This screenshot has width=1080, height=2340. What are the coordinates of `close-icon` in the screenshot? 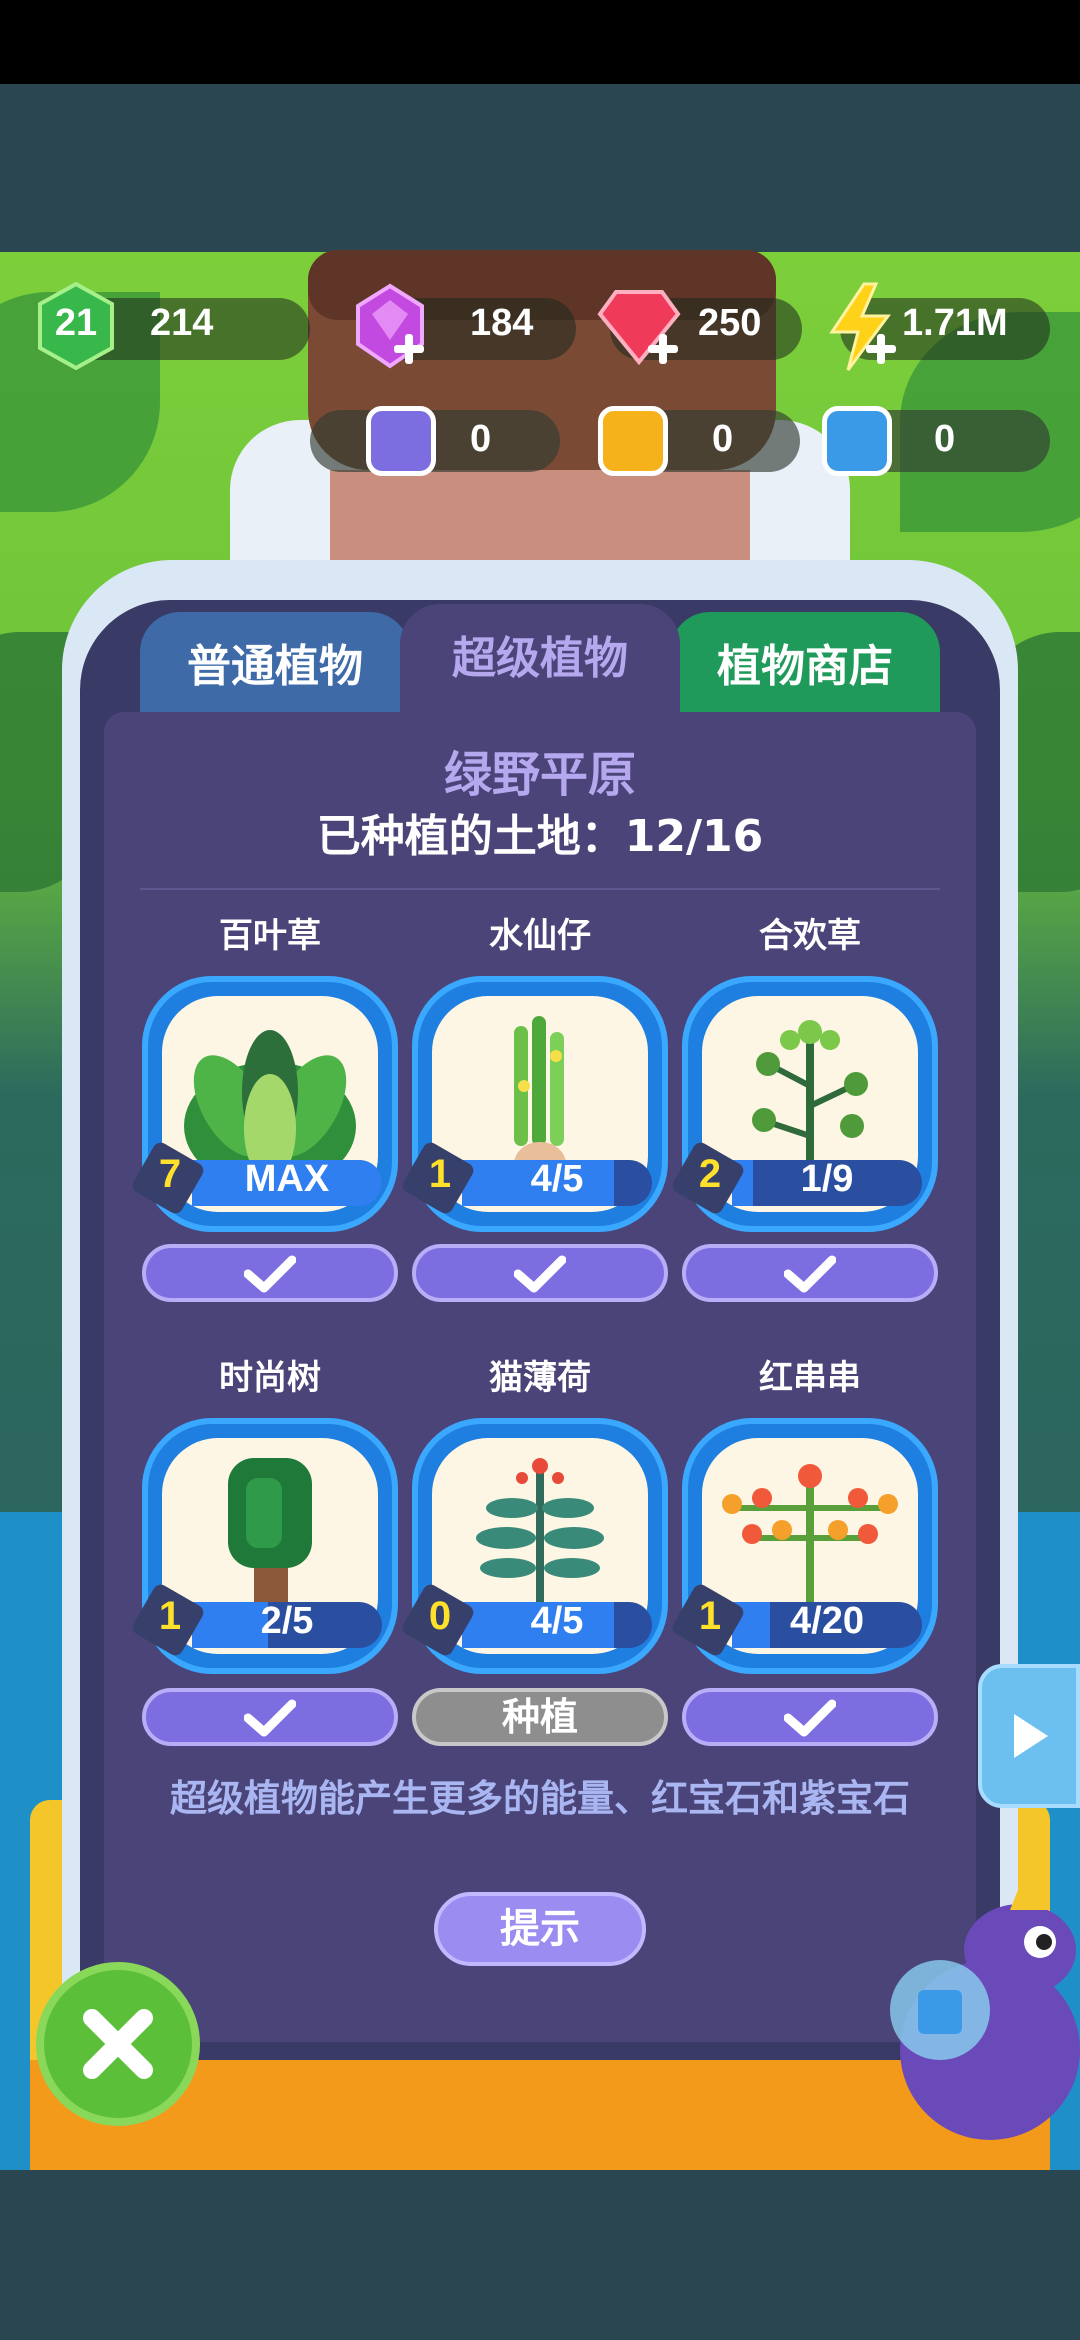 It's located at (118, 2044).